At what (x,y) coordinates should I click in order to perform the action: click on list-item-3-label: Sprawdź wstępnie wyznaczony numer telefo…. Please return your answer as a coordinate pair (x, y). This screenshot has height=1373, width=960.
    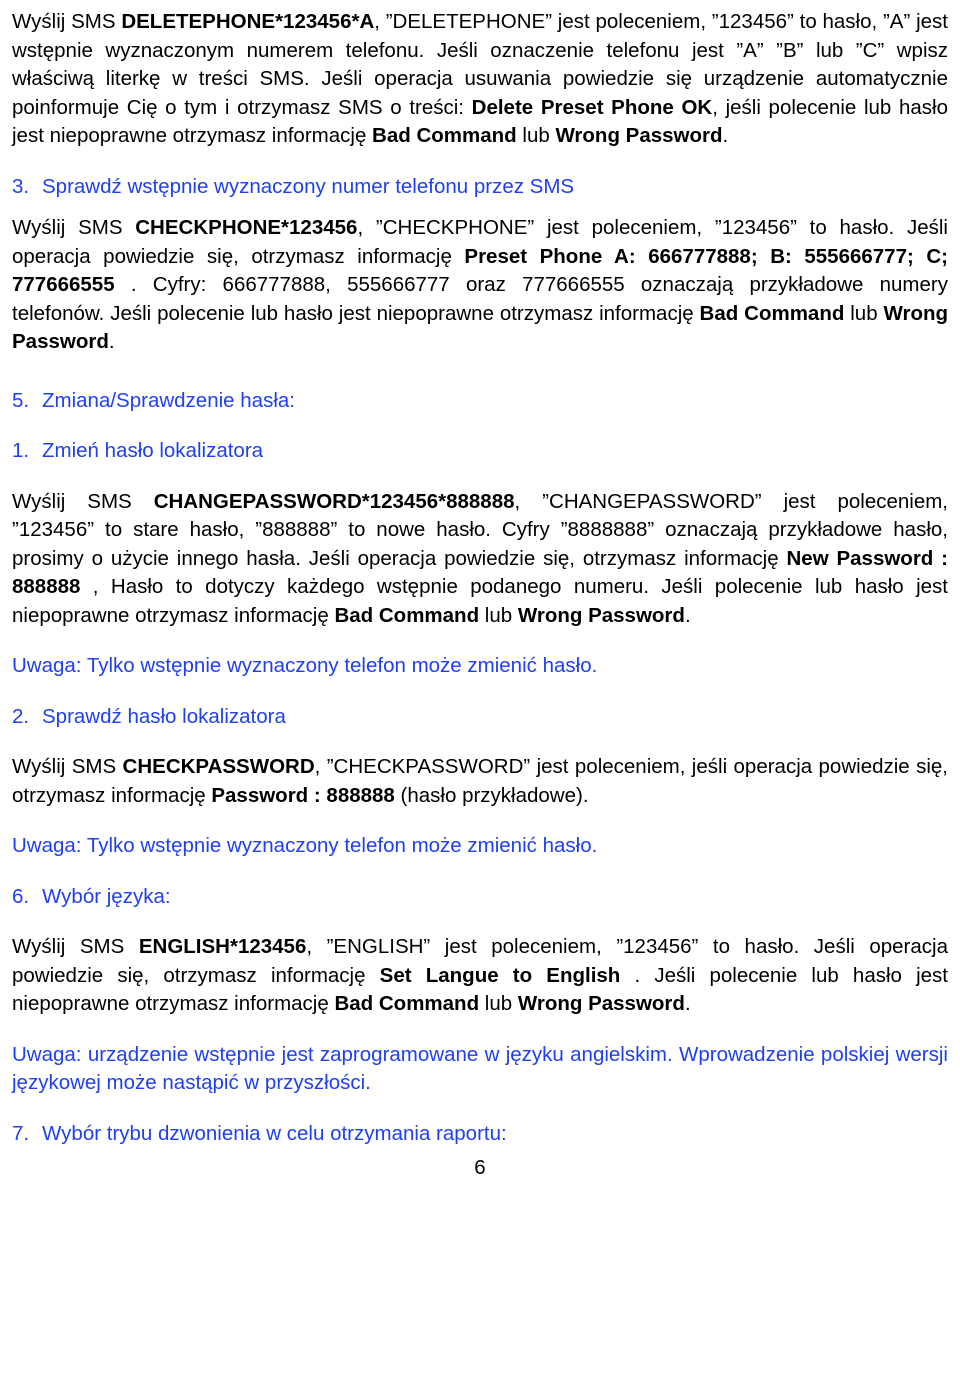
    Looking at the image, I should click on (308, 186).